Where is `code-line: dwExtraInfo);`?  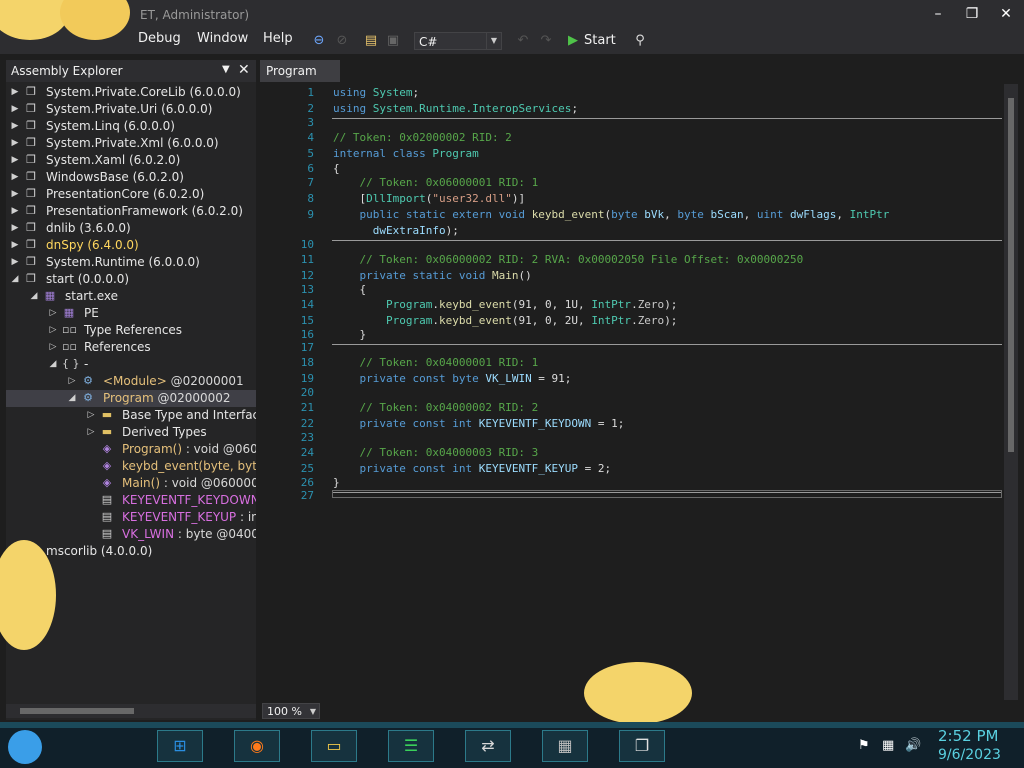 code-line: dwExtraInfo); is located at coordinates (396, 230).